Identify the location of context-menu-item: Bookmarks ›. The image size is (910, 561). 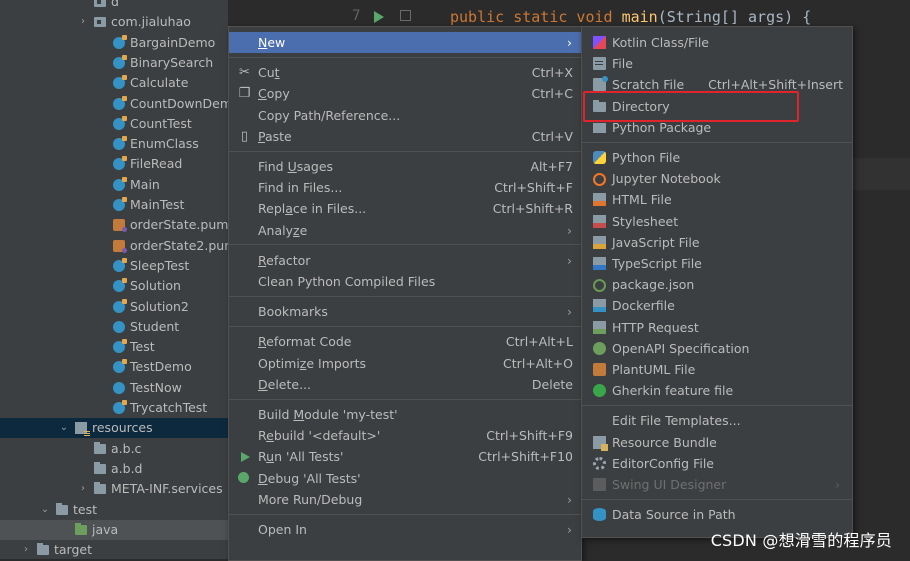
(405, 311).